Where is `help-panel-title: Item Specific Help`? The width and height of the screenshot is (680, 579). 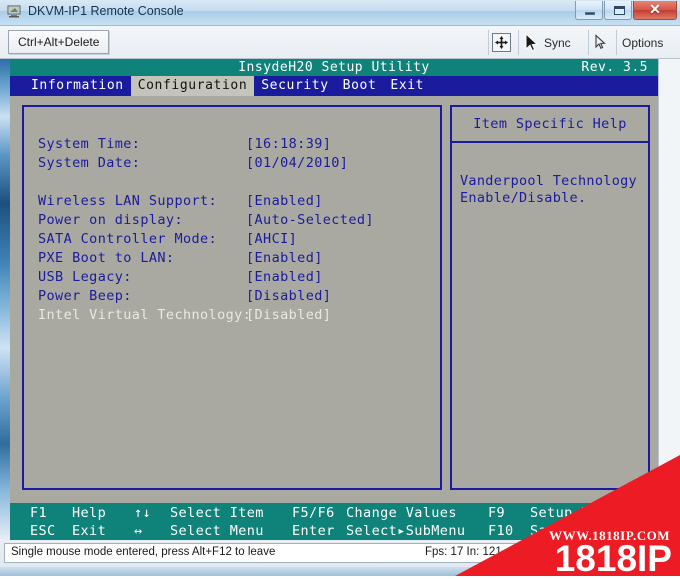 help-panel-title: Item Specific Help is located at coordinates (550, 124).